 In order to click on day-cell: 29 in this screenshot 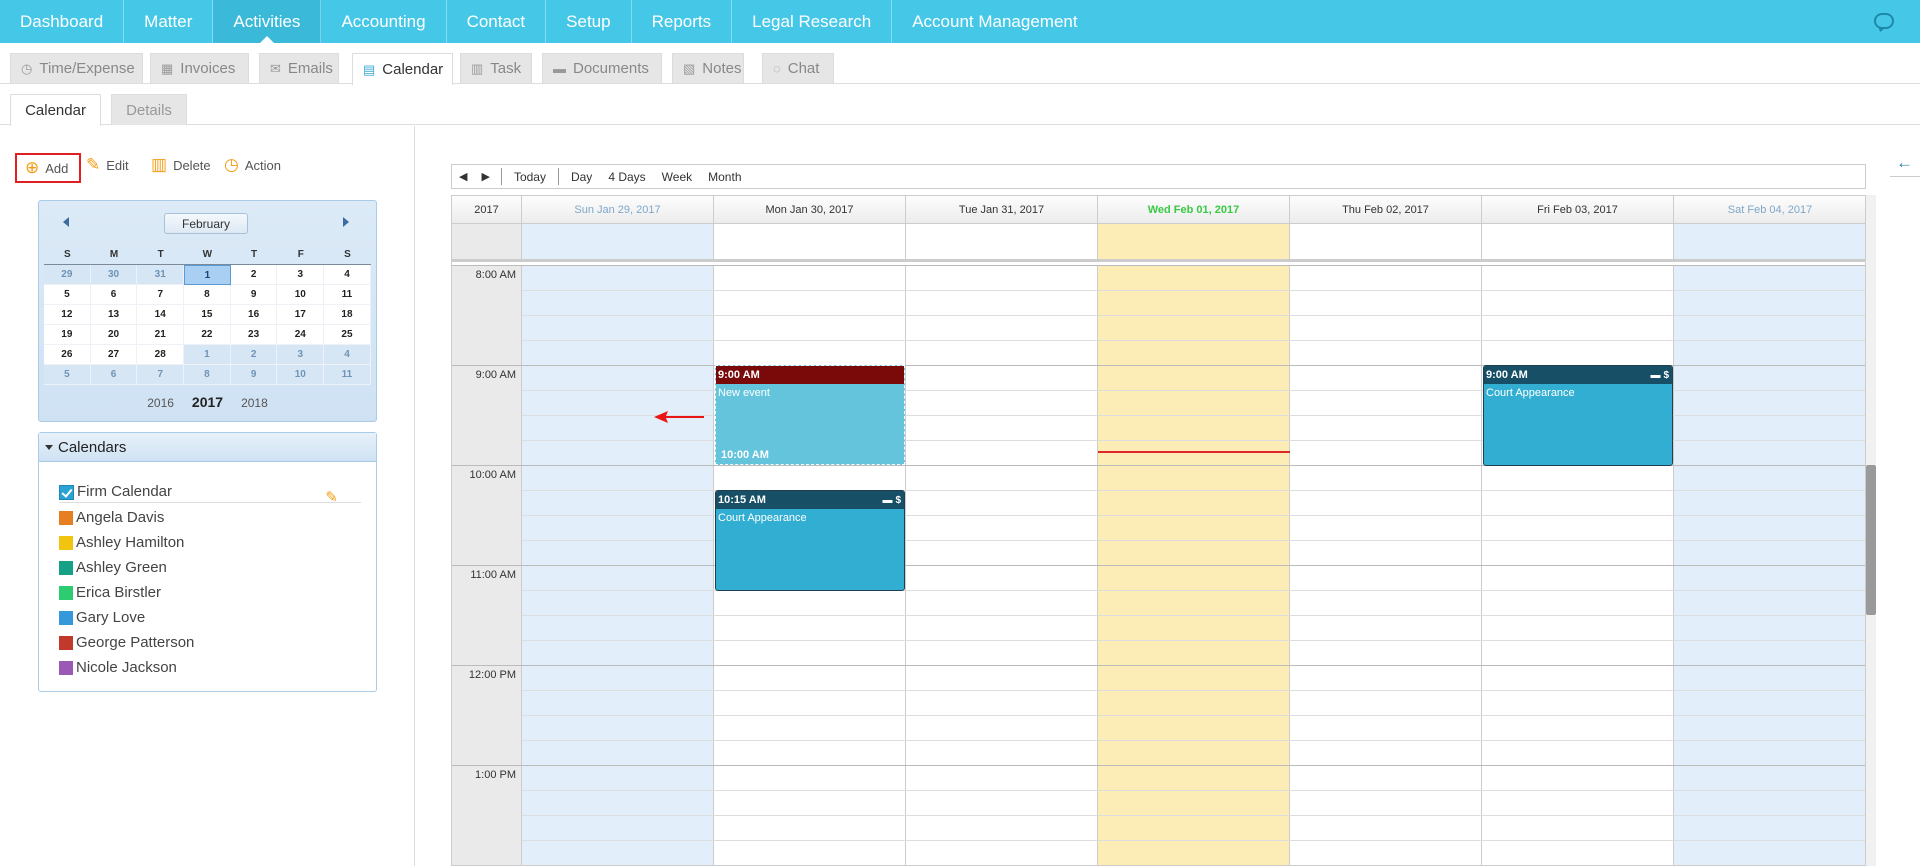, I will do `click(67, 275)`.